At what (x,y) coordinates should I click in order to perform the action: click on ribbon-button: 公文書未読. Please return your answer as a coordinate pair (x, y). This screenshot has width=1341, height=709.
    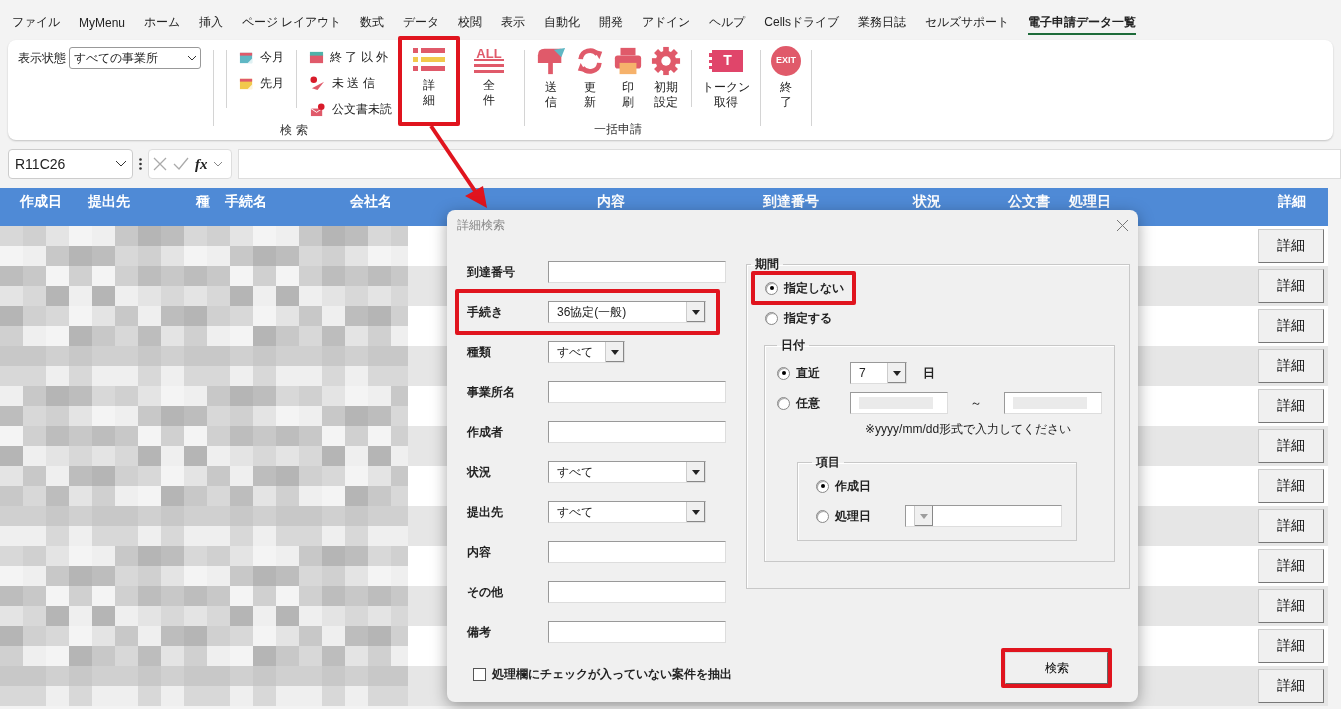
    Looking at the image, I should click on (350, 109).